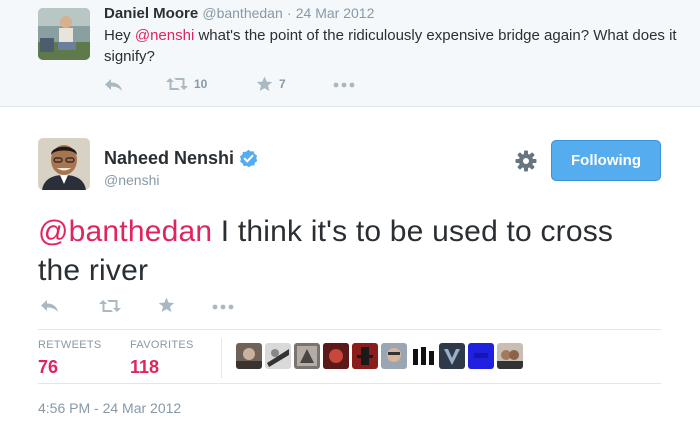 The width and height of the screenshot is (700, 448). Describe the element at coordinates (282, 84) in the screenshot. I see `reply-favorite-count: 7` at that location.